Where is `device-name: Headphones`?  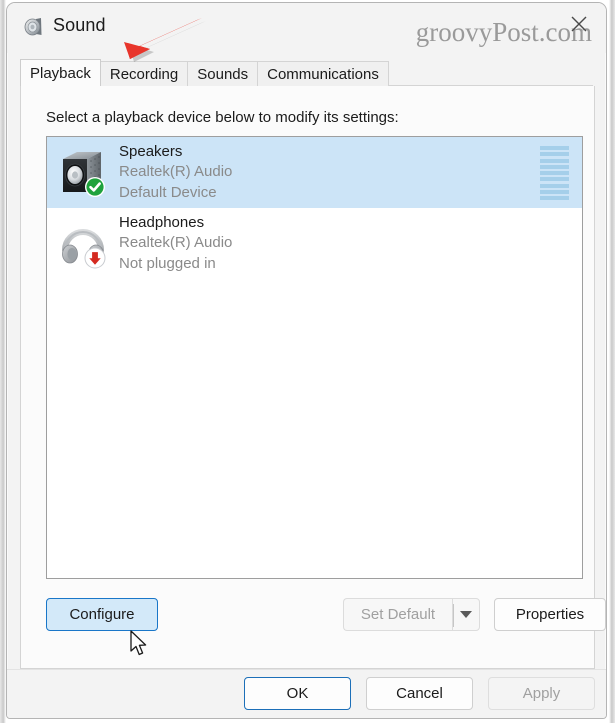
device-name: Headphones is located at coordinates (162, 223).